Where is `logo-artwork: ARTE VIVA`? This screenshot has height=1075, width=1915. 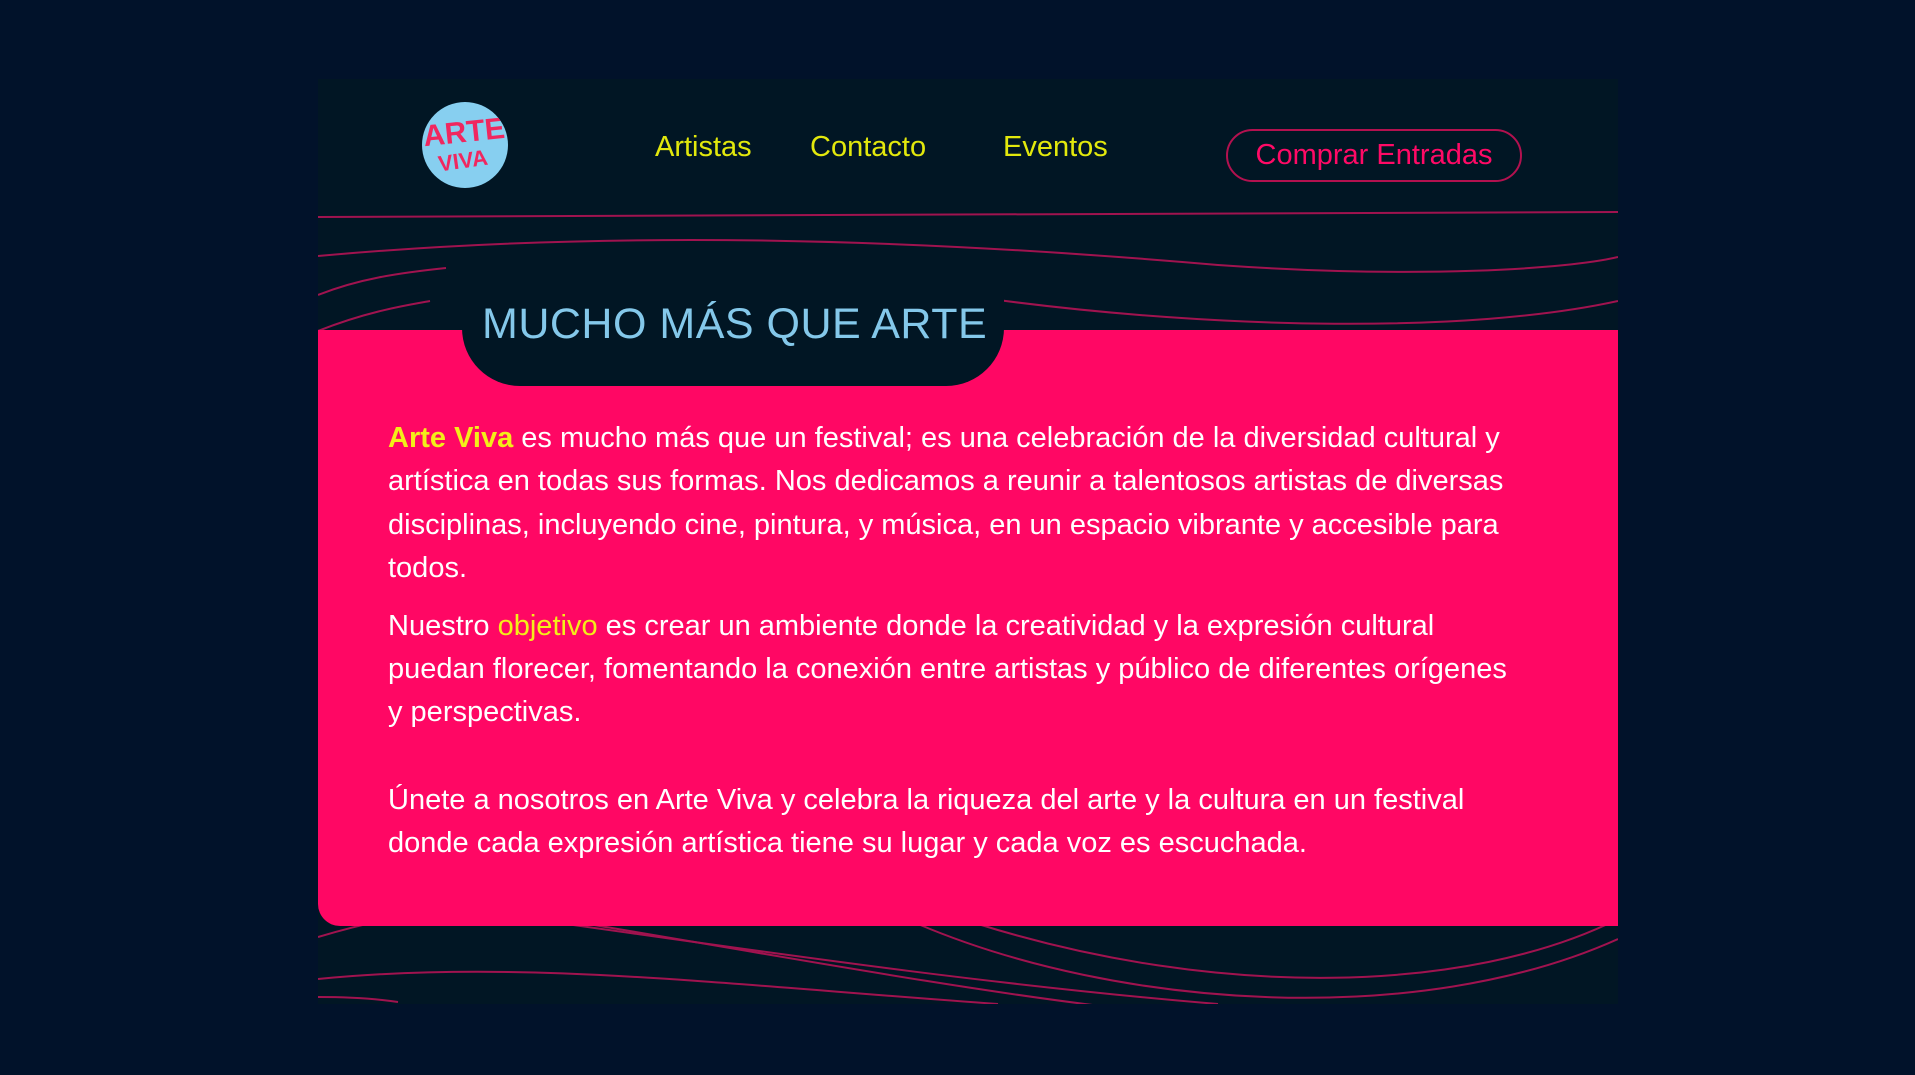
logo-artwork: ARTE VIVA is located at coordinates (464, 144).